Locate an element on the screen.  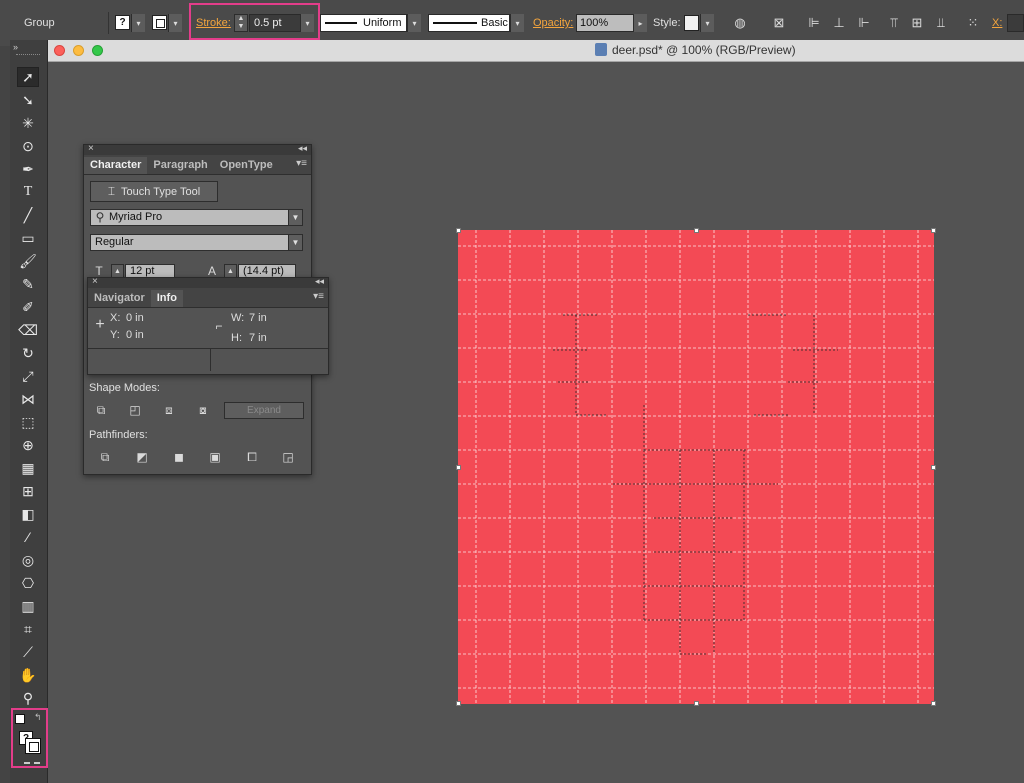
artboard-tool-icon: ⌗ is located at coordinates (28, 629).